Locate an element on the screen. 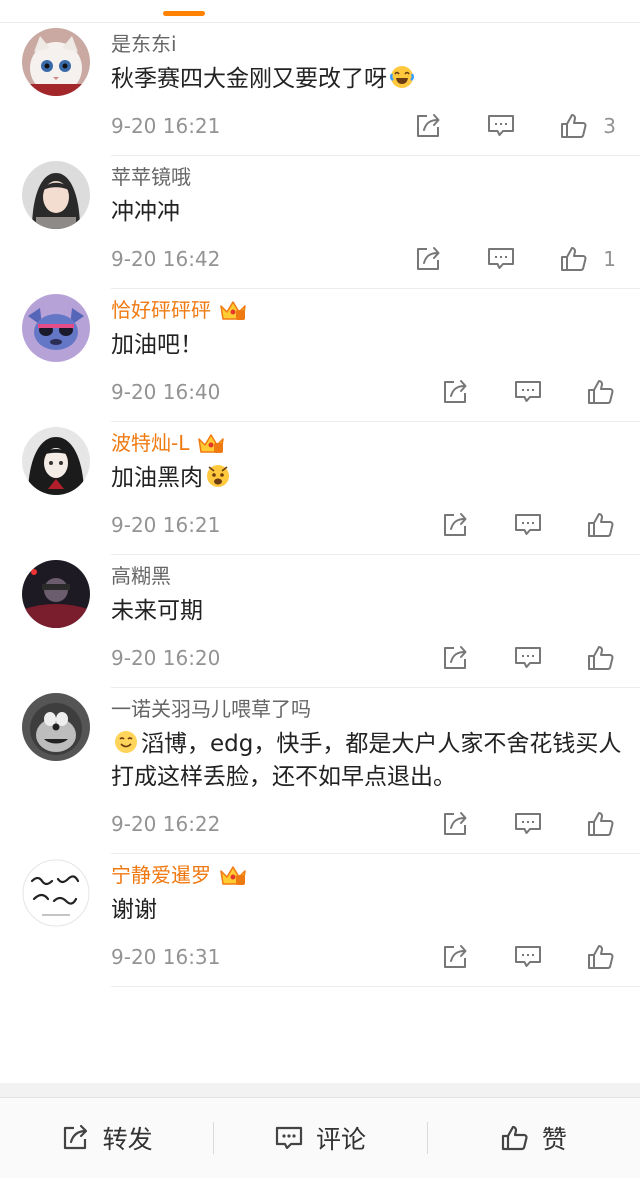  comment-text-content: 加油黑肉 is located at coordinates (157, 478).